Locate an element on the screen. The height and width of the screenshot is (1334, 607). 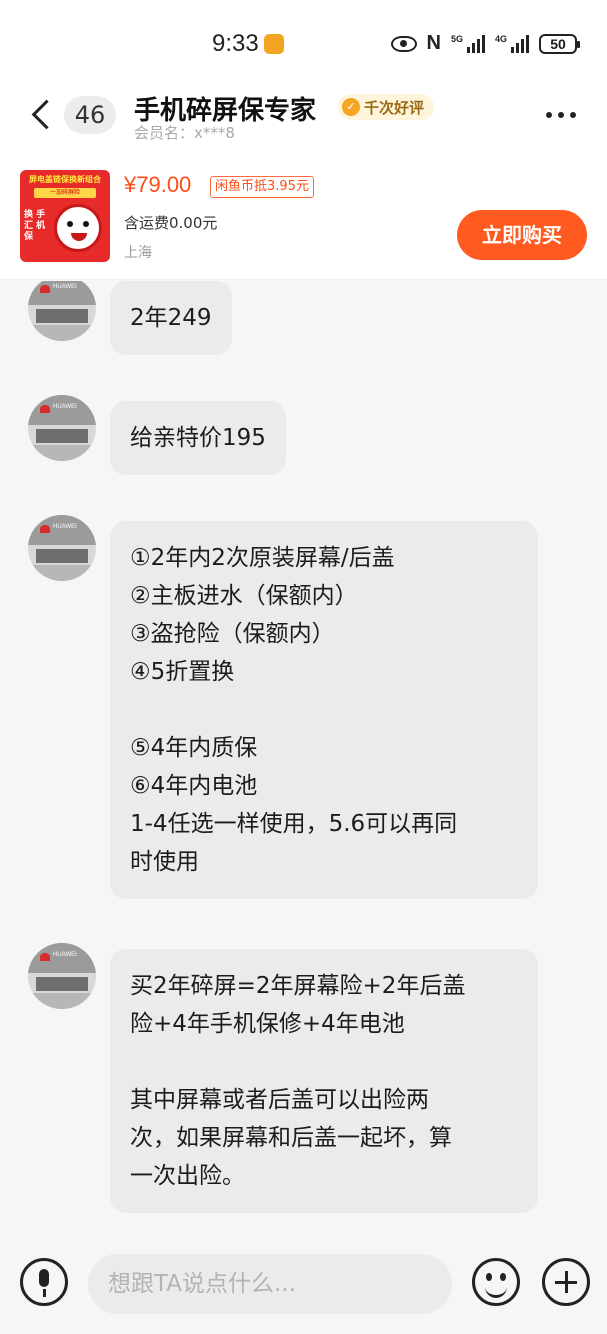
product-price: ¥79.00 is located at coordinates (158, 184).